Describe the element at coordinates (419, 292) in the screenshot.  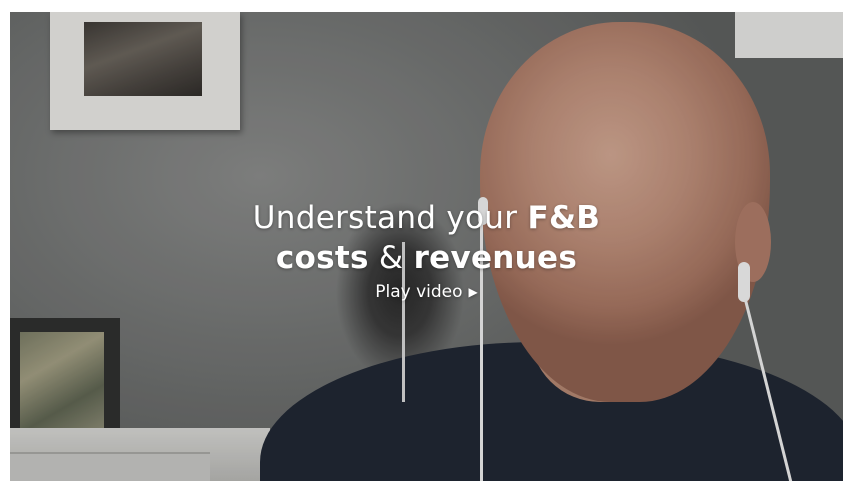
I see `play-video-label: Play video` at that location.